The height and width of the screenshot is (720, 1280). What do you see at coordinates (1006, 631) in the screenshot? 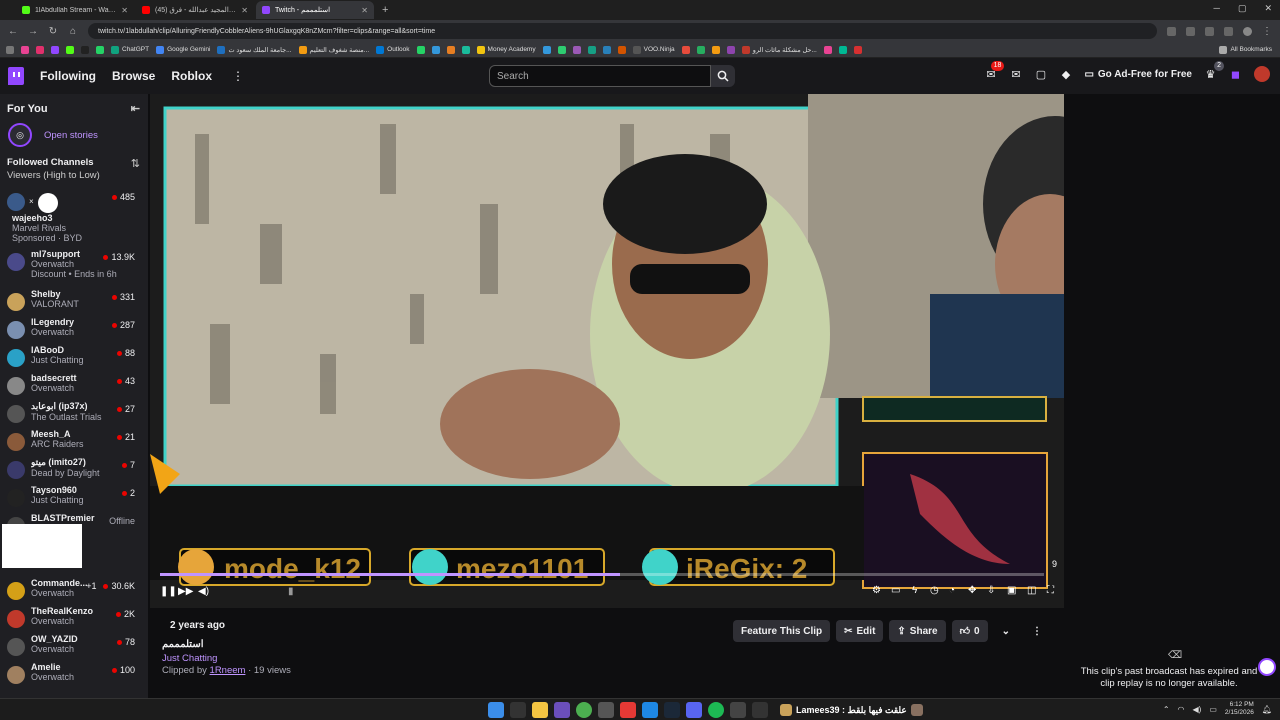
I see `chevron-down-icon: ⌄` at bounding box center [1006, 631].